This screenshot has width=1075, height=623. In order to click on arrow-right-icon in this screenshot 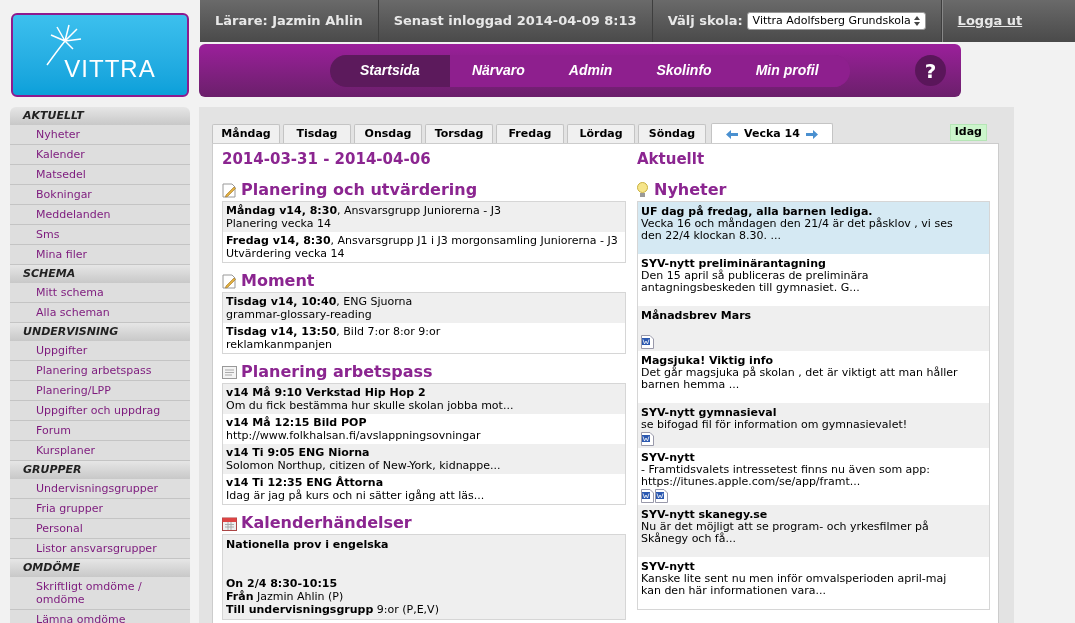, I will do `click(811, 134)`.